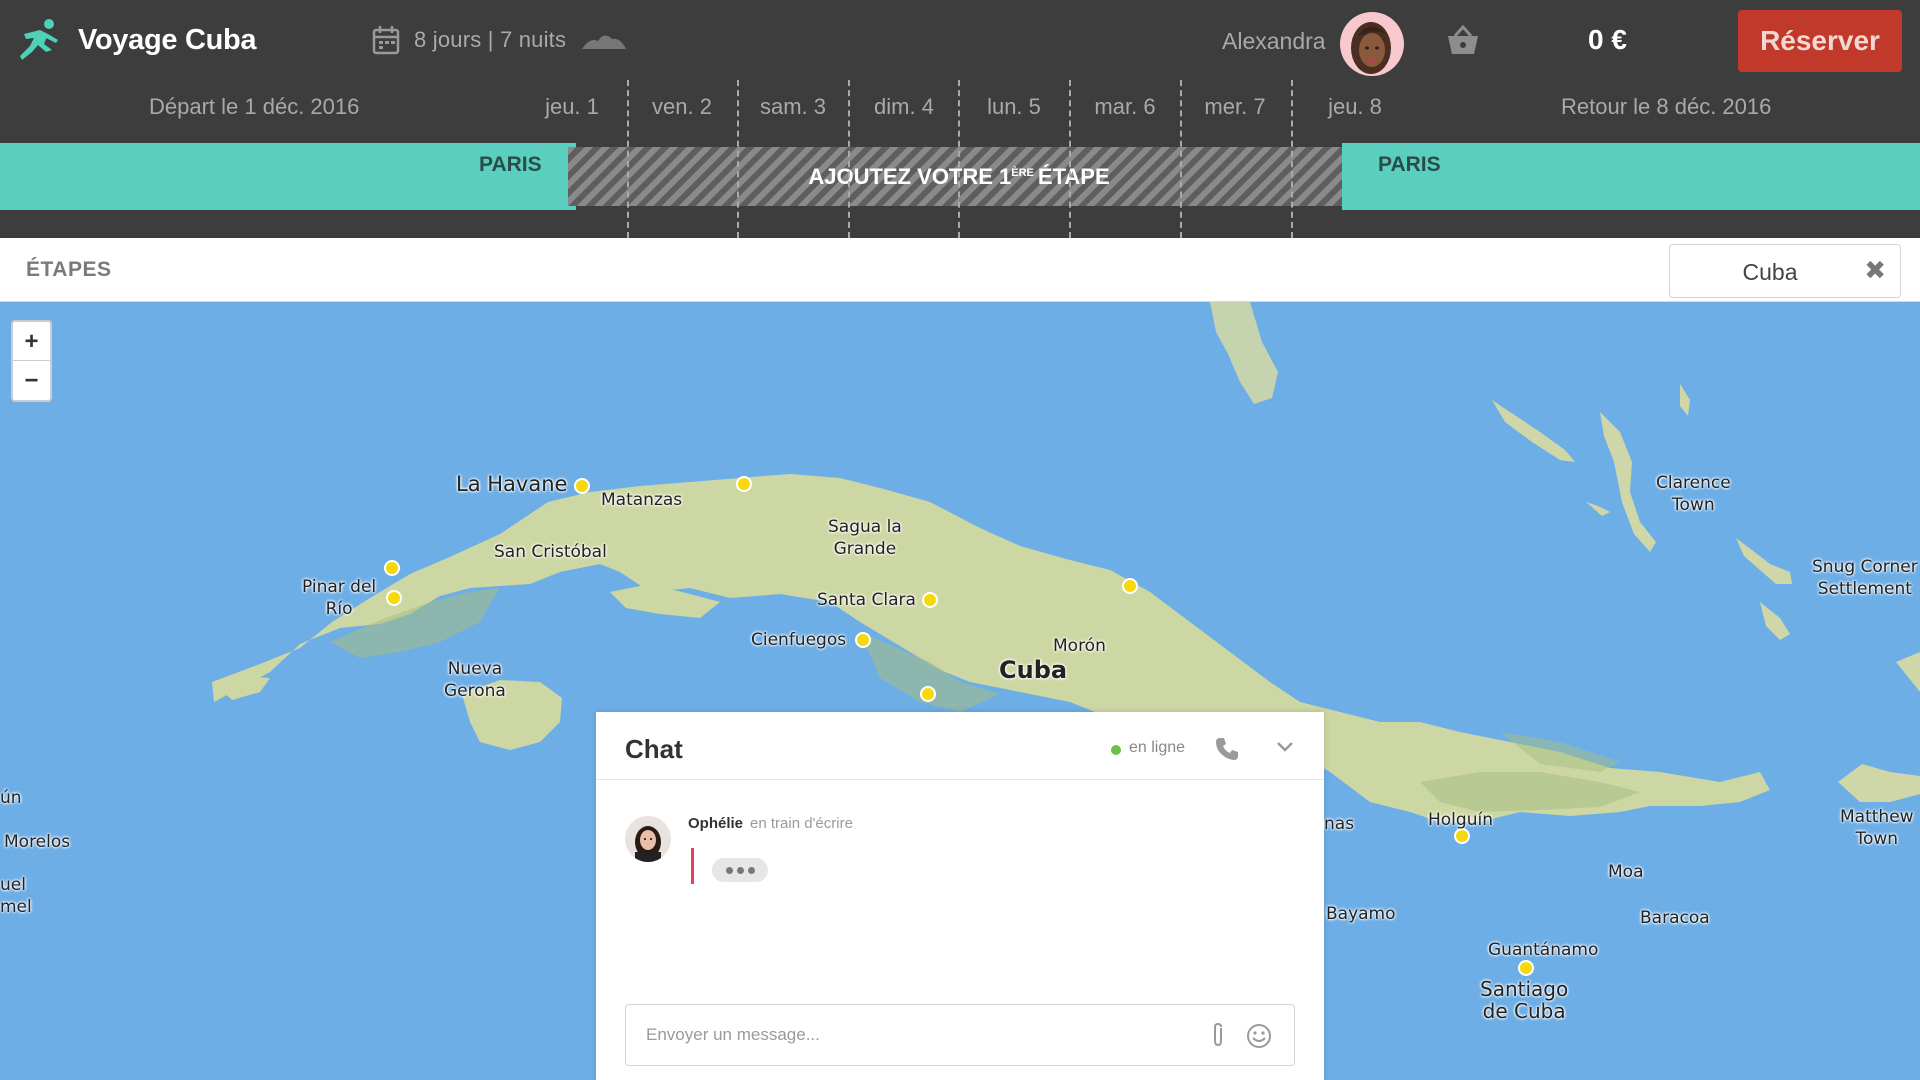 This screenshot has width=1920, height=1080. What do you see at coordinates (865, 527) in the screenshot?
I see `map-label-sagua-line1: Sagua la` at bounding box center [865, 527].